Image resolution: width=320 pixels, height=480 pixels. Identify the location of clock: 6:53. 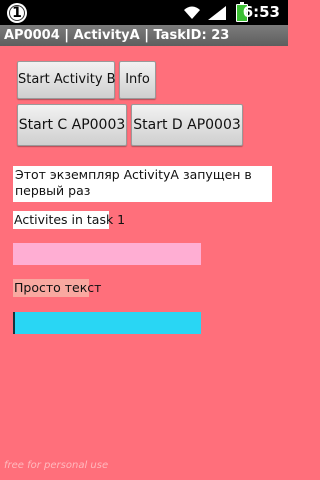
(261, 12).